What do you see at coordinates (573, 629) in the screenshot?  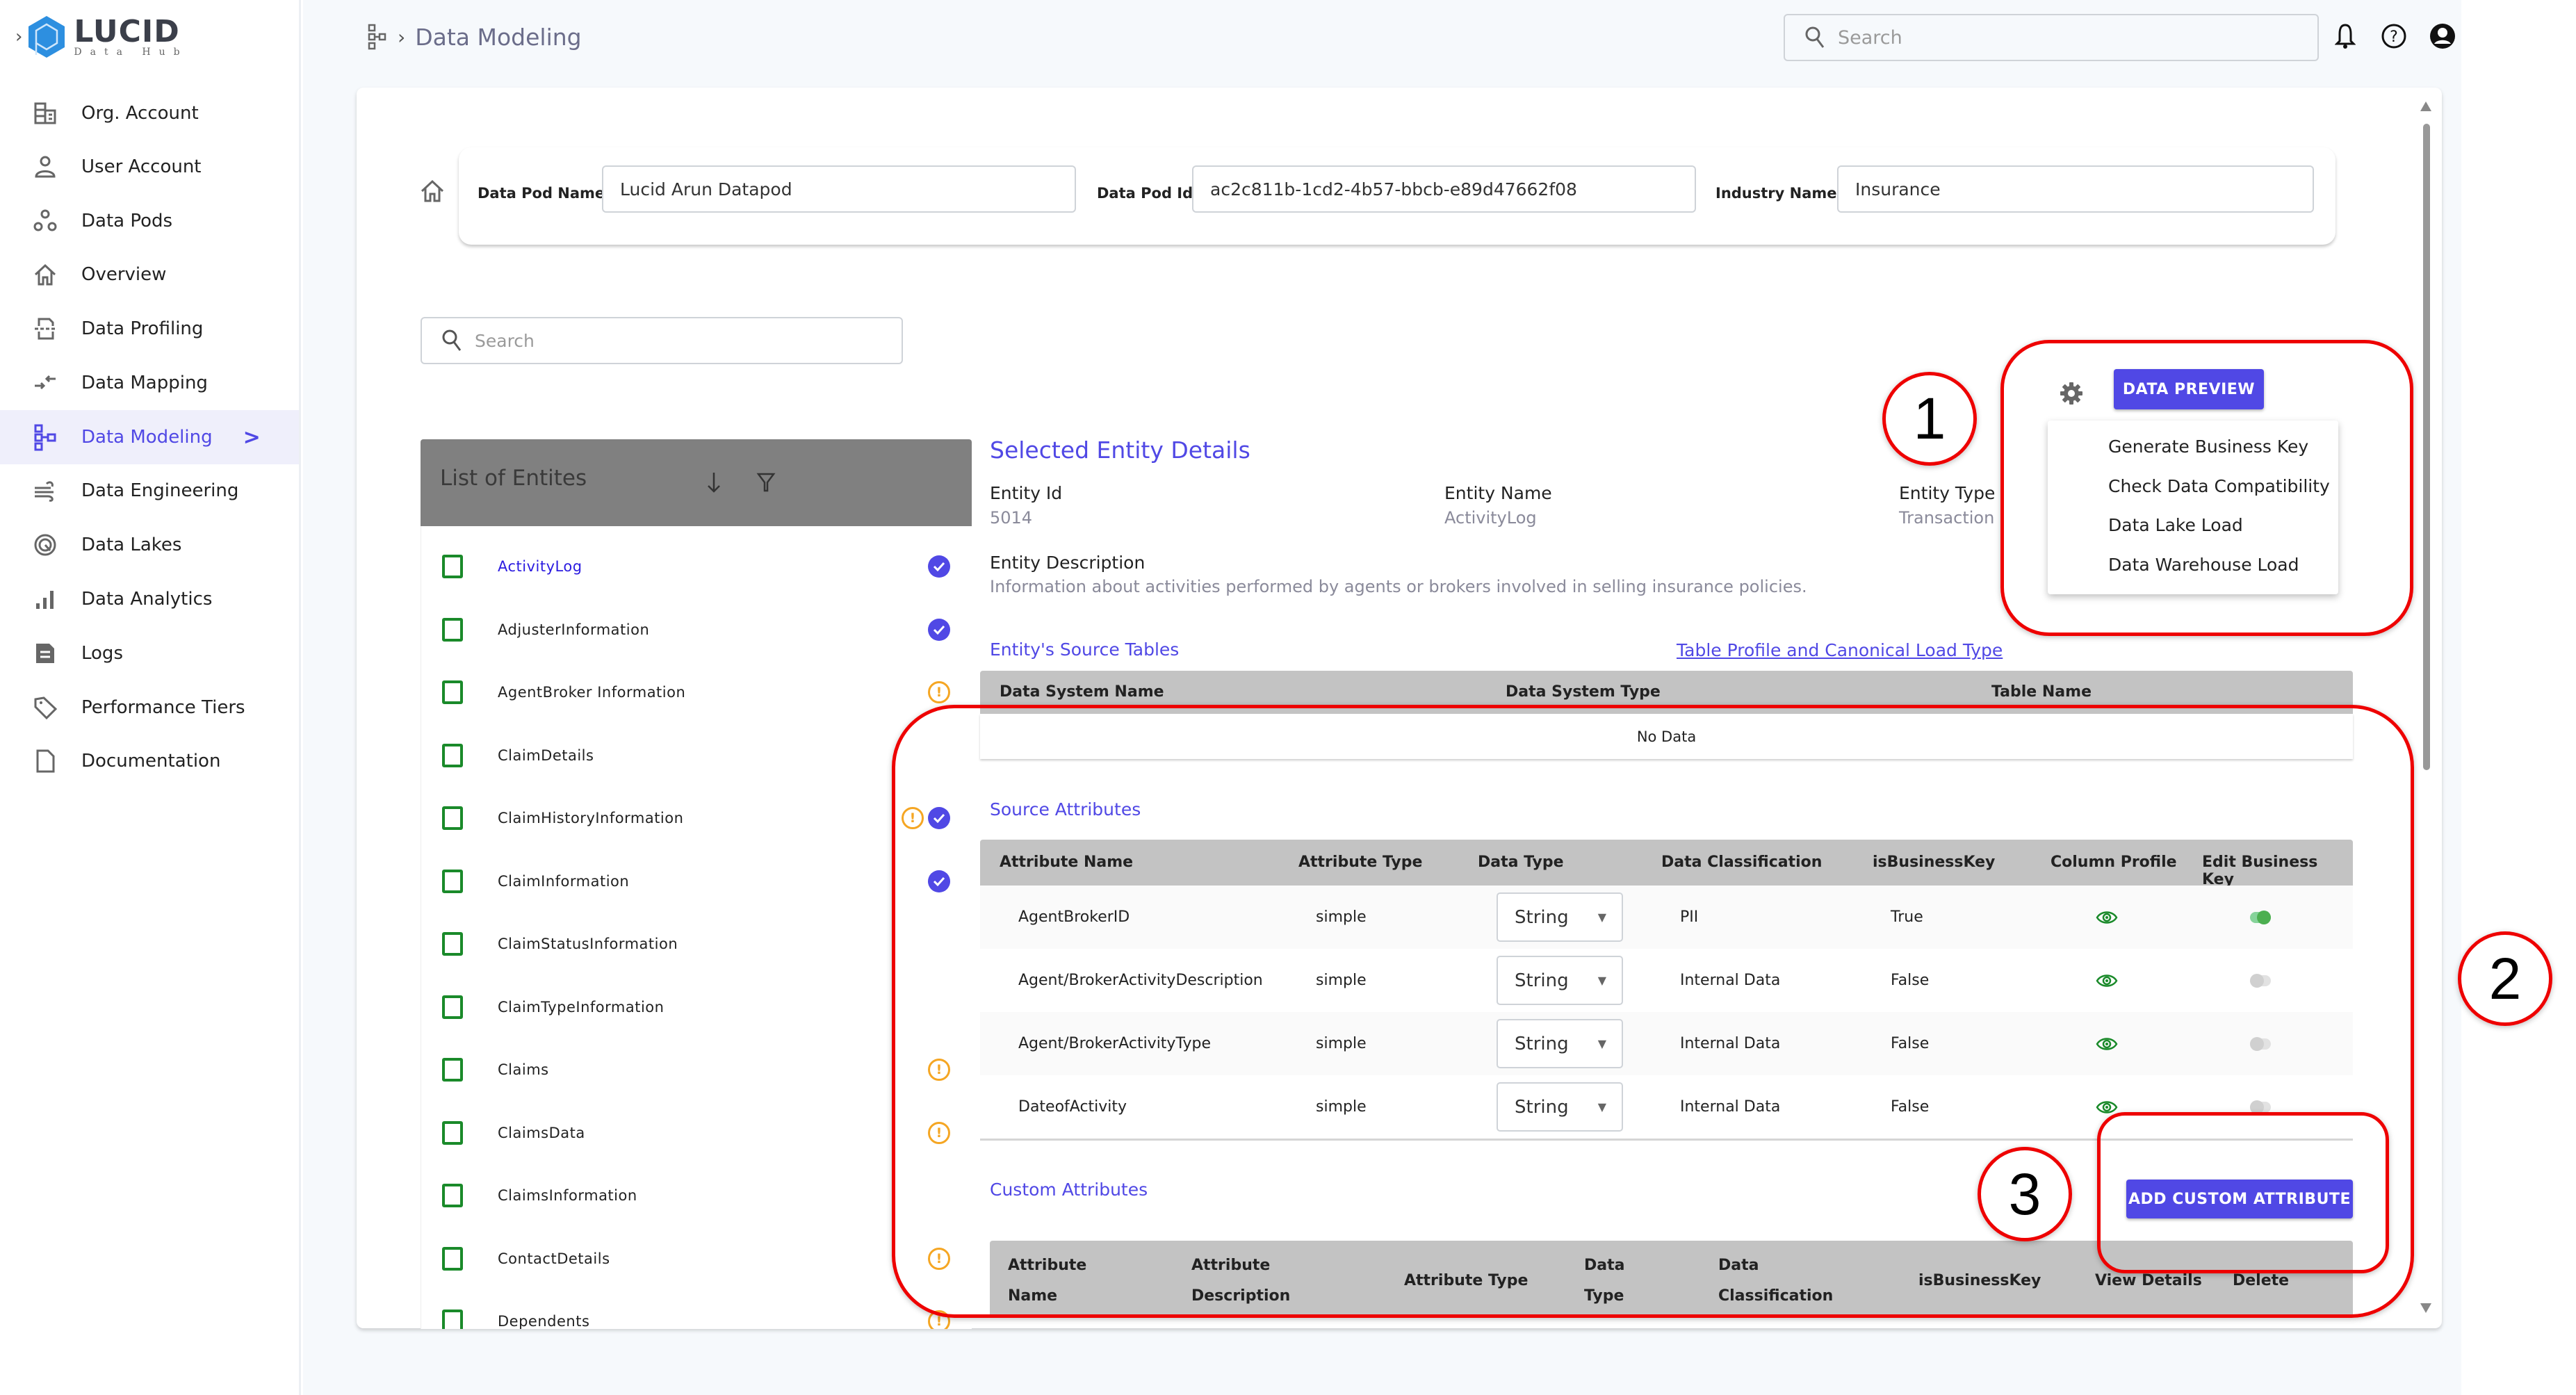 I see `entity-name: AdjusterInformation` at bounding box center [573, 629].